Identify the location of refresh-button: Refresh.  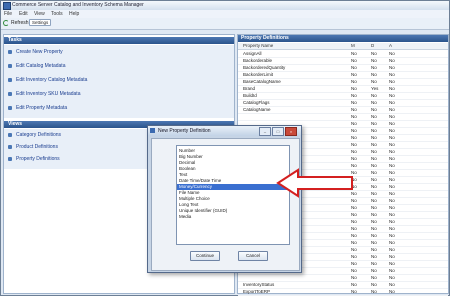
(20, 23).